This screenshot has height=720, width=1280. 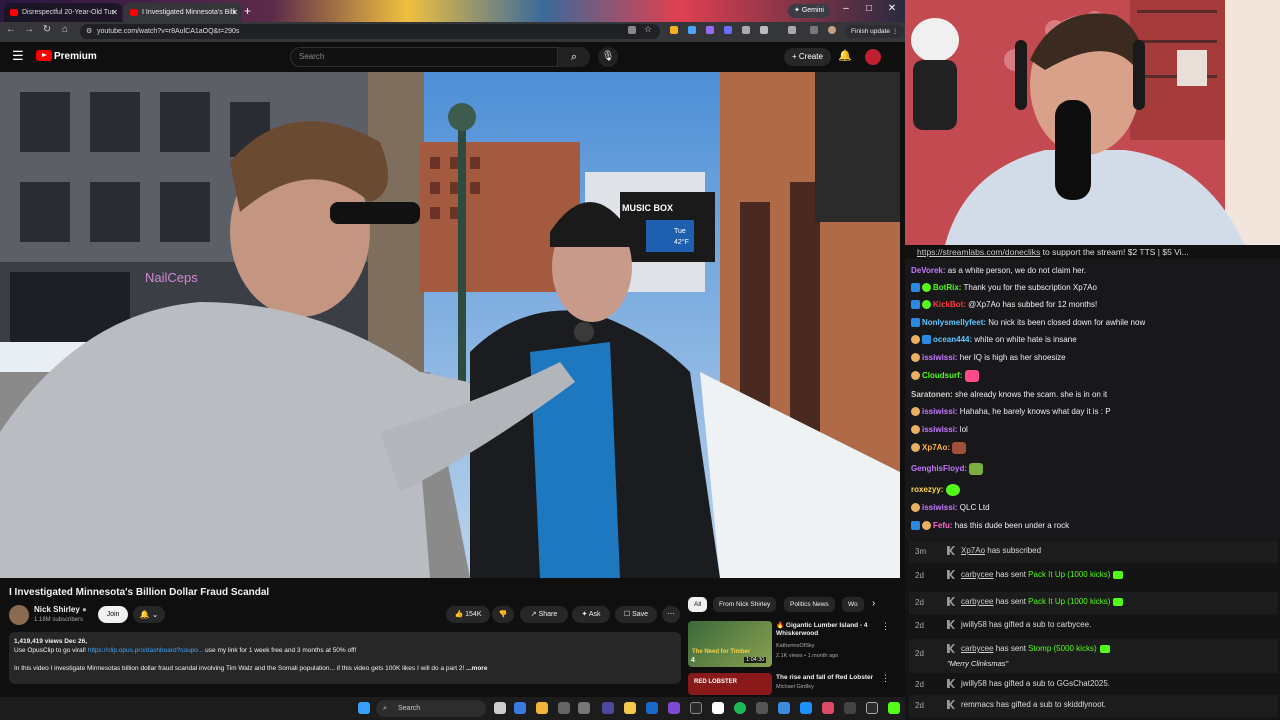 What do you see at coordinates (370, 31) in the screenshot?
I see `url-bar: ⚙ youtube.com/watch?v=r8AulCA1aOQ&t=290s` at bounding box center [370, 31].